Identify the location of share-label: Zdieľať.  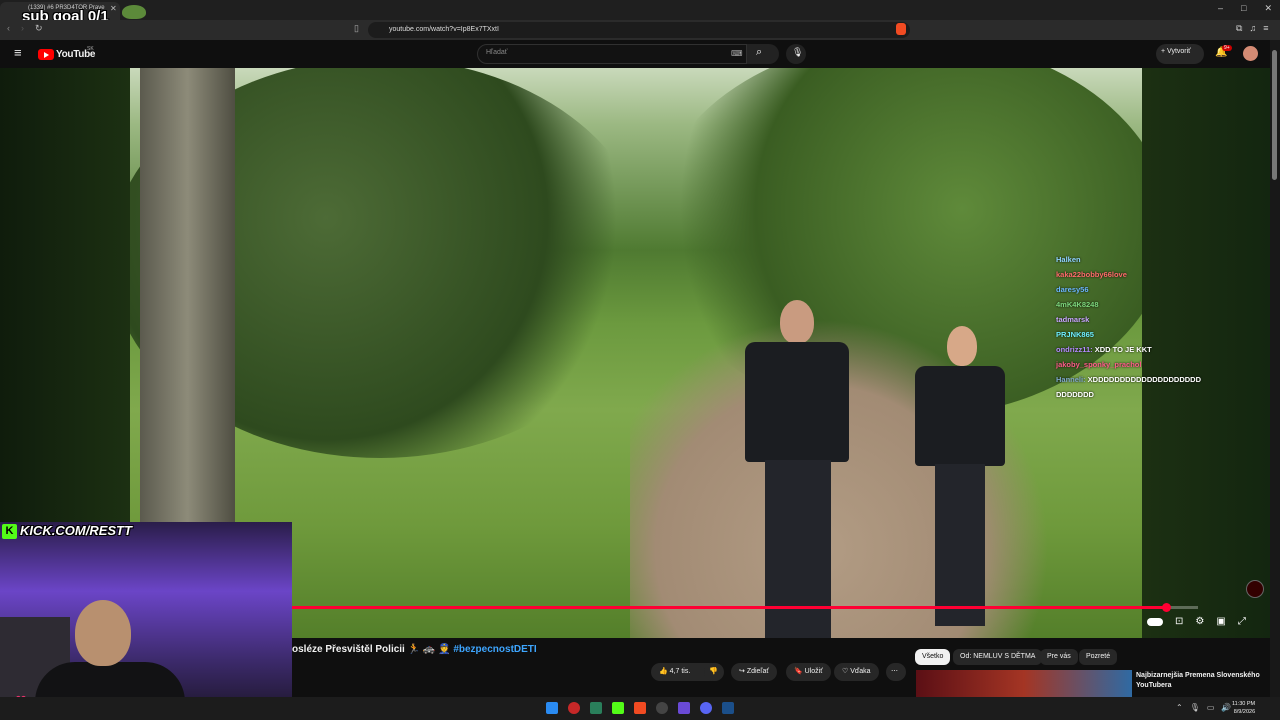
(757, 671).